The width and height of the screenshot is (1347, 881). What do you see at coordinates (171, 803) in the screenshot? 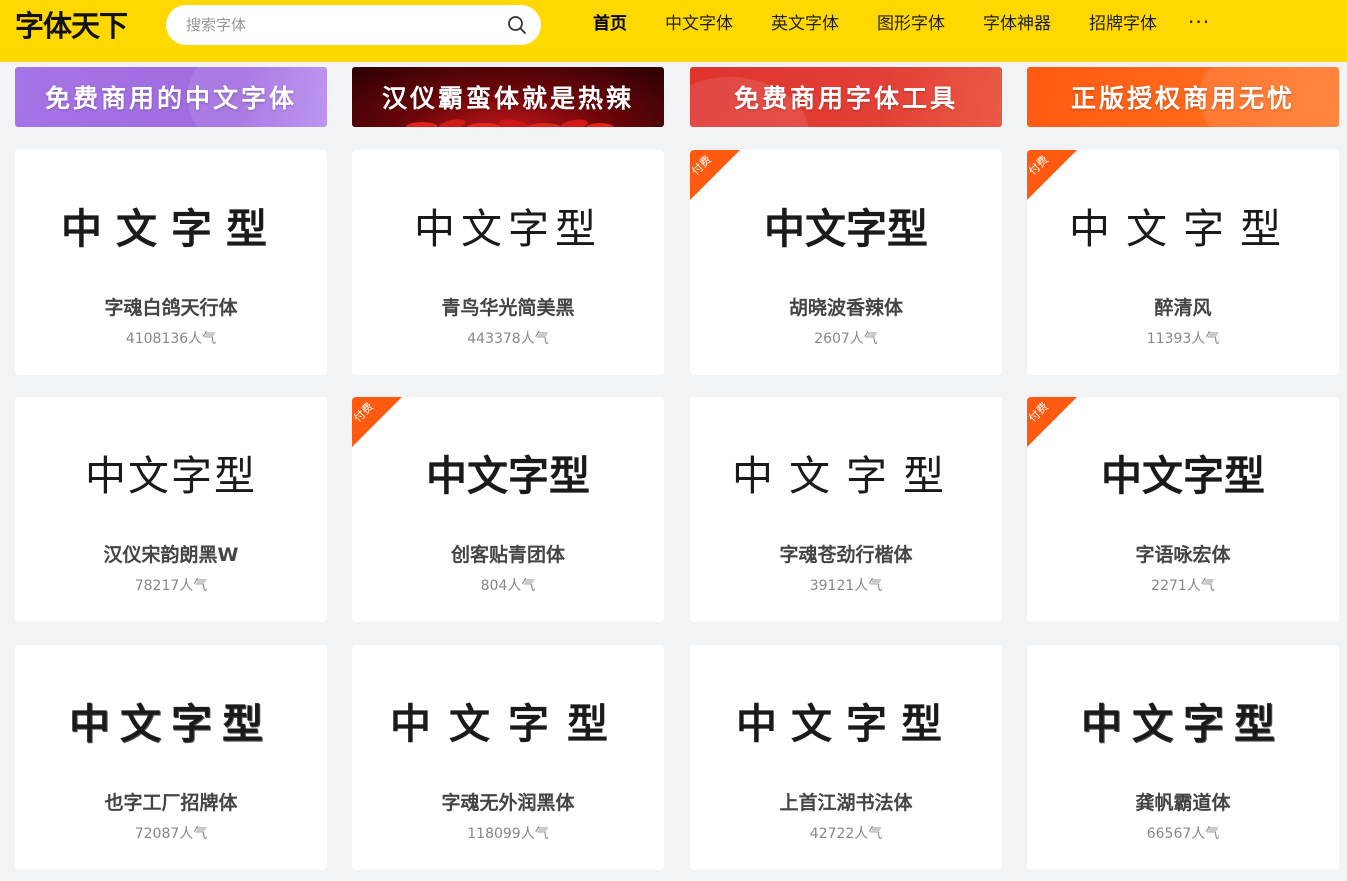
I see `font-name: 也字工厂招牌体` at bounding box center [171, 803].